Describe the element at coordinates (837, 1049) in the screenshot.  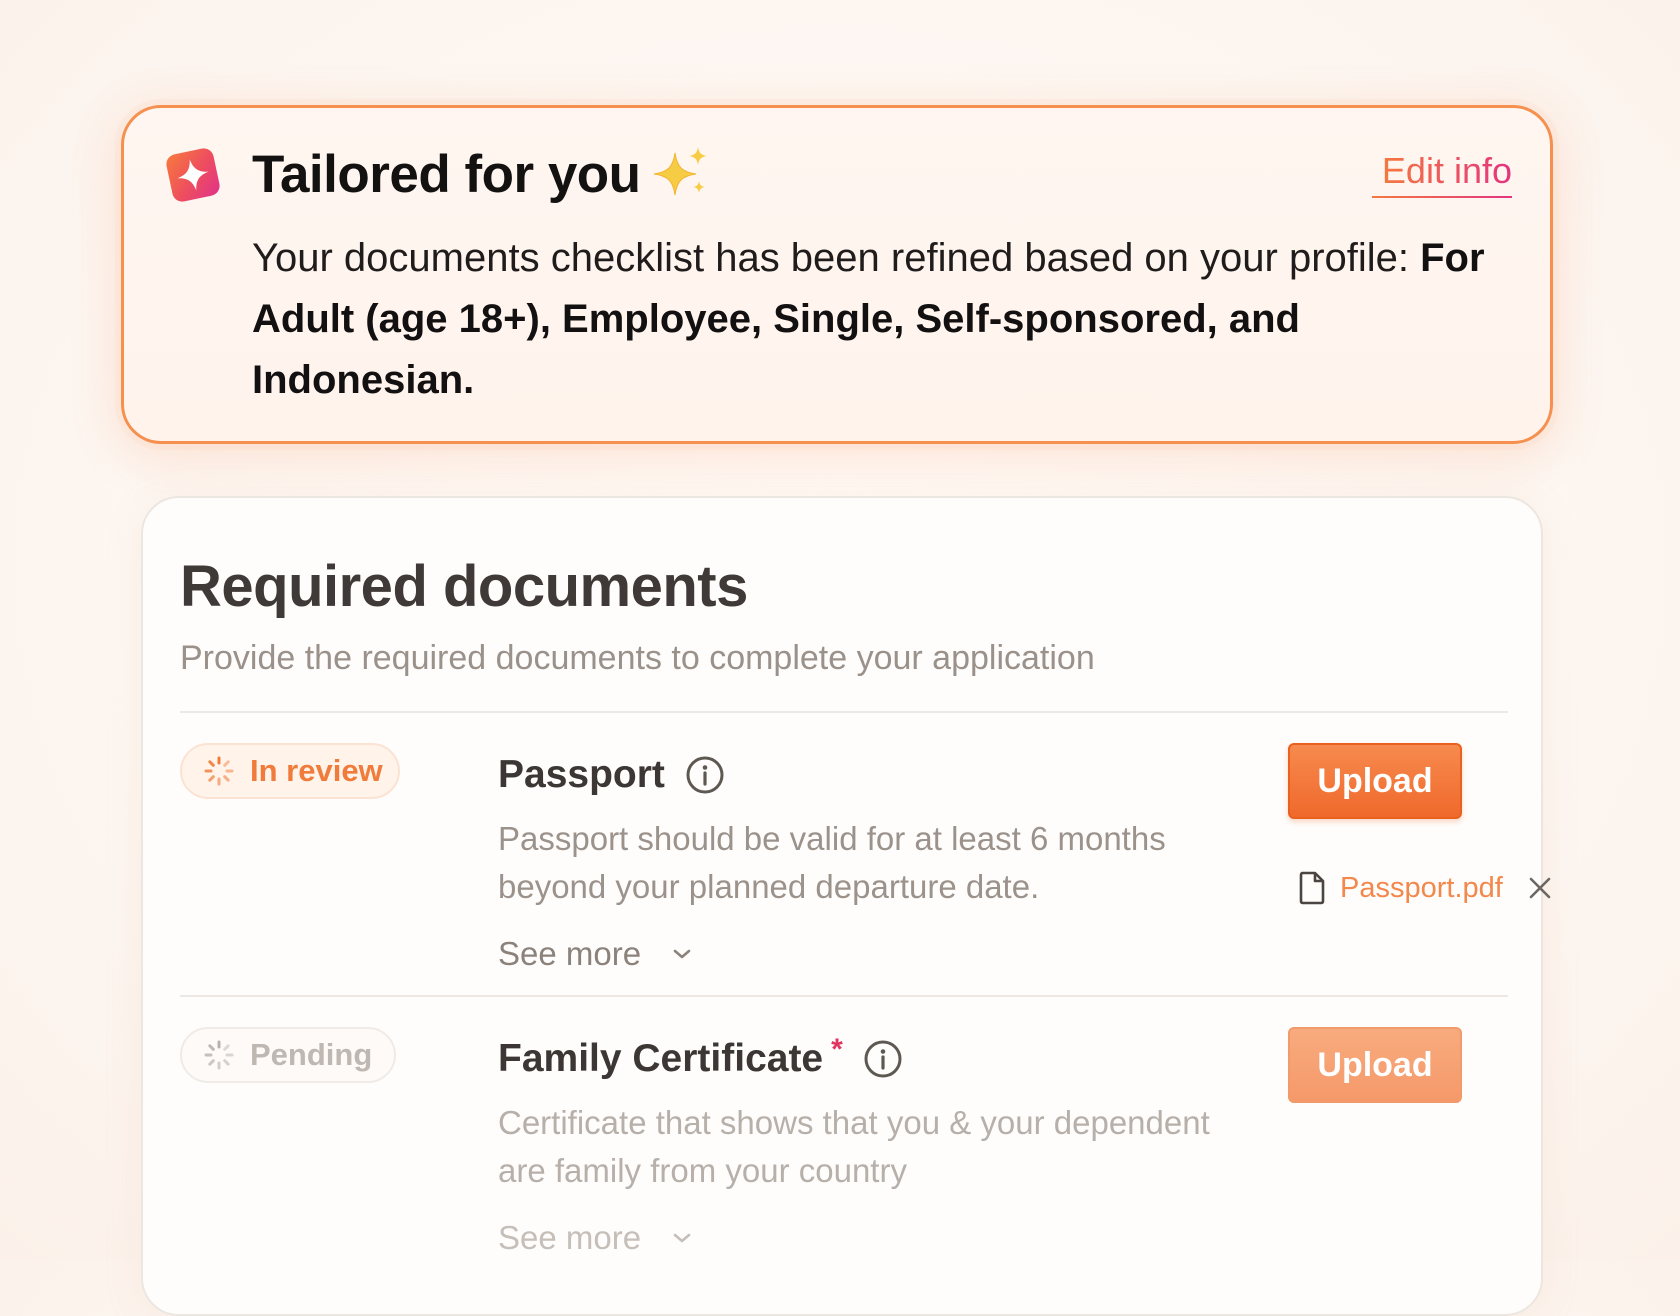
I see `required-indicator: *` at that location.